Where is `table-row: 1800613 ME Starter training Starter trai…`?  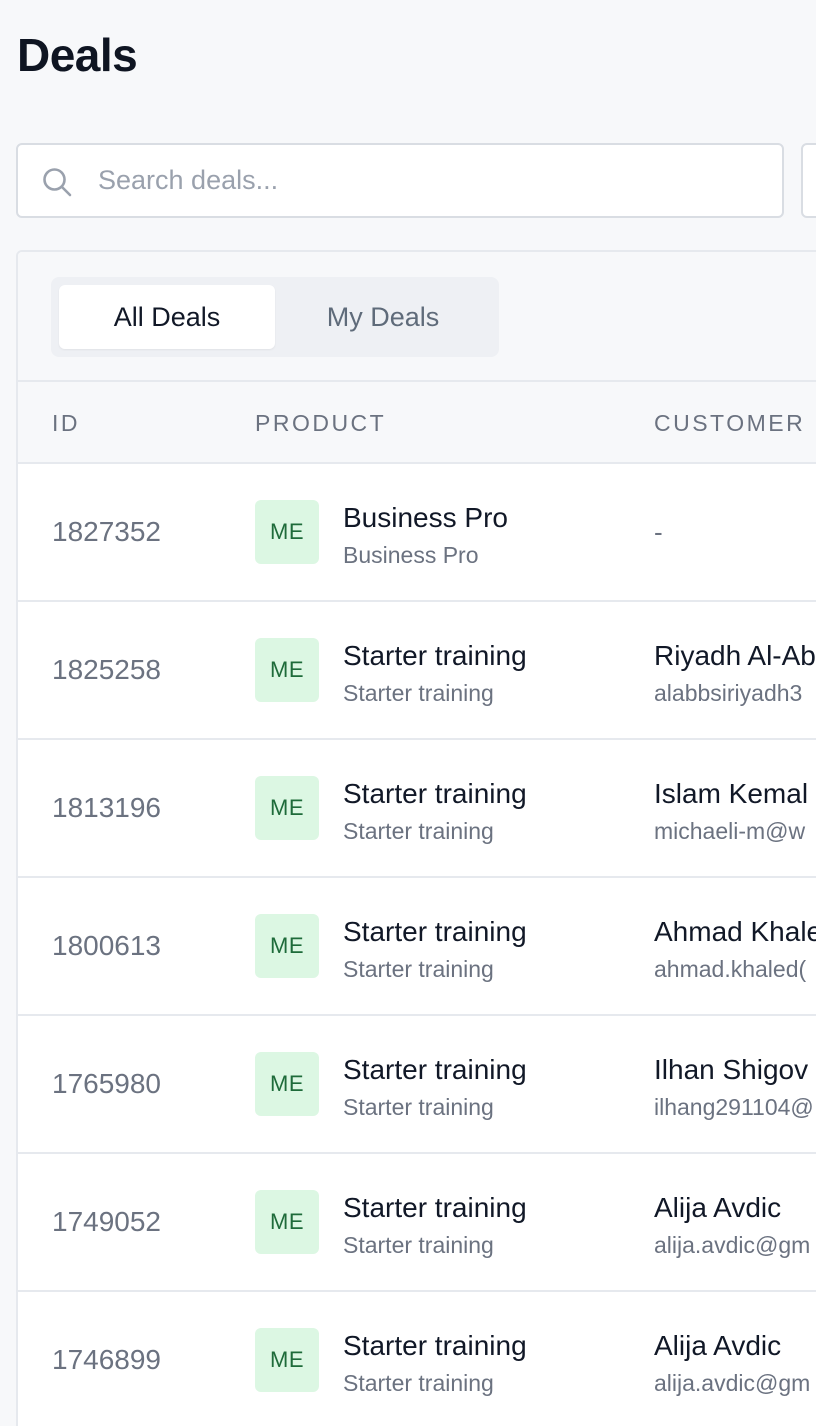
table-row: 1800613 ME Starter training Starter trai… is located at coordinates (417, 947).